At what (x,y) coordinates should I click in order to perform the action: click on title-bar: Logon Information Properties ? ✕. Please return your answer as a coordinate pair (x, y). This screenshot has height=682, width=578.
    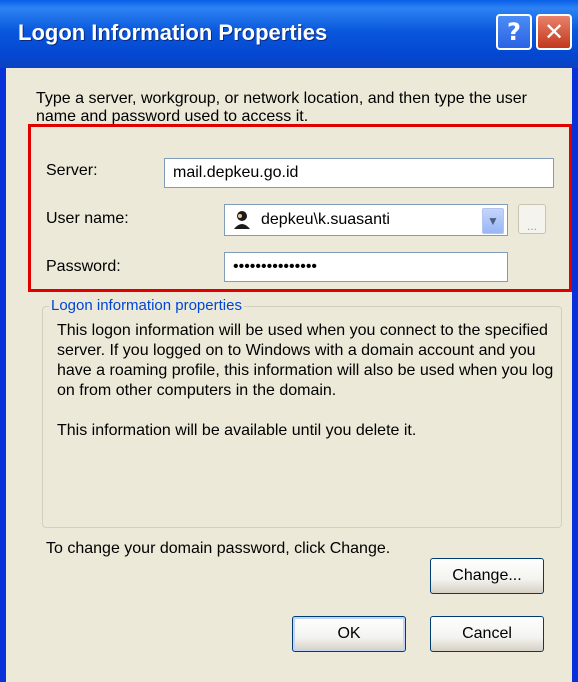
    Looking at the image, I should click on (289, 34).